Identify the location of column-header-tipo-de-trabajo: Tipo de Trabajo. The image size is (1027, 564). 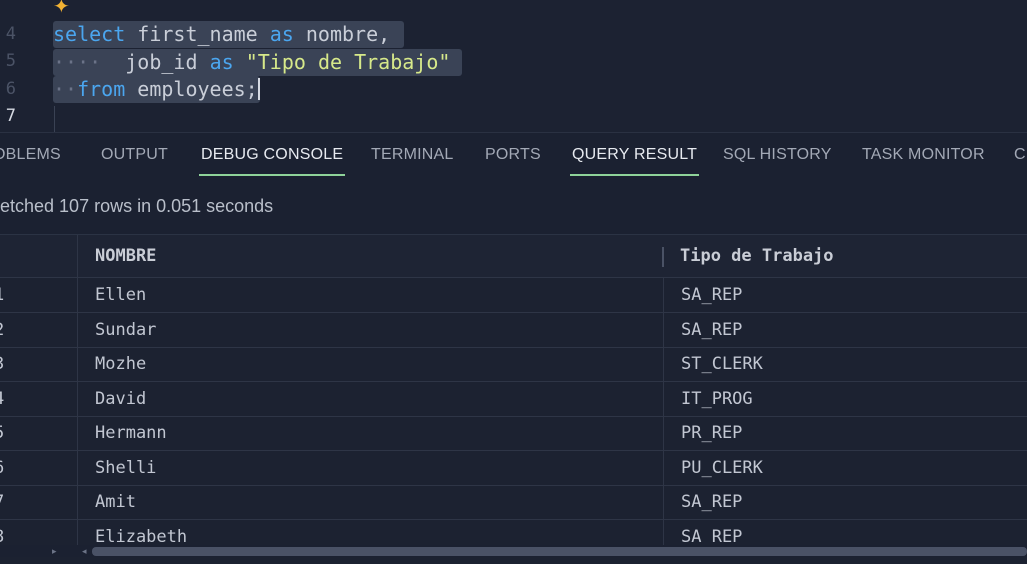
(845, 256).